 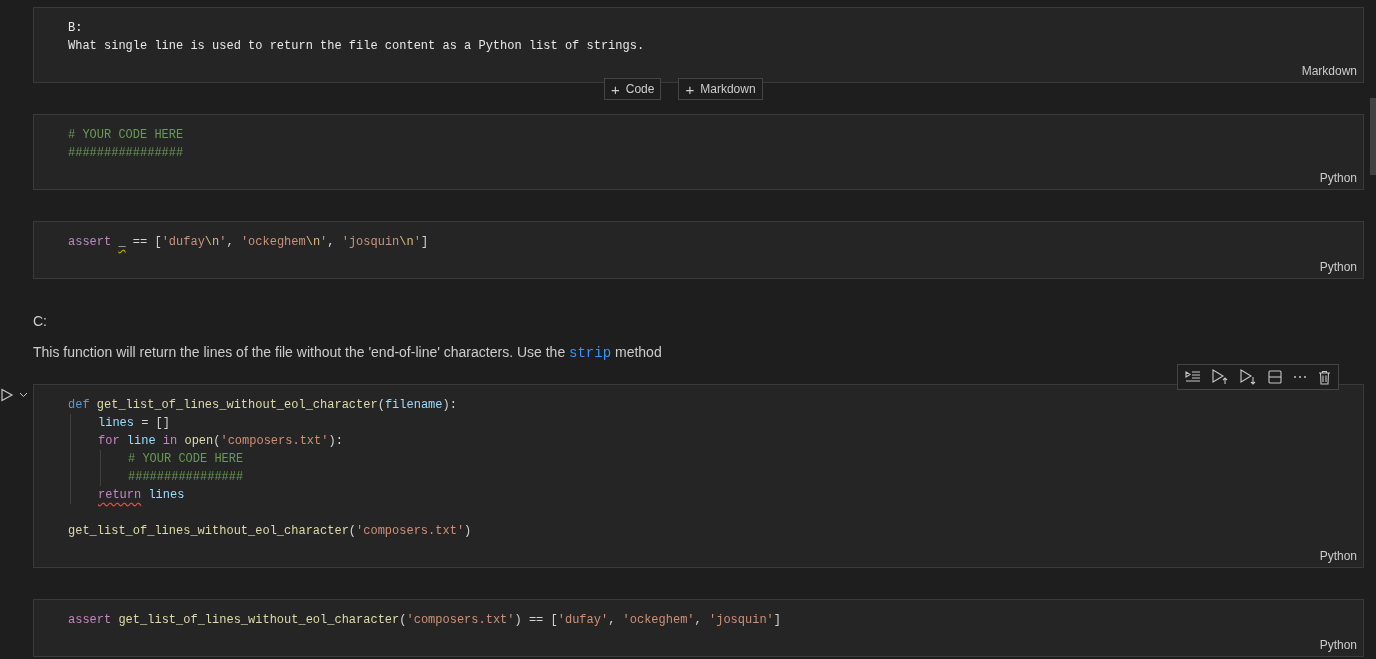 What do you see at coordinates (1220, 377) in the screenshot?
I see `run-above-icon` at bounding box center [1220, 377].